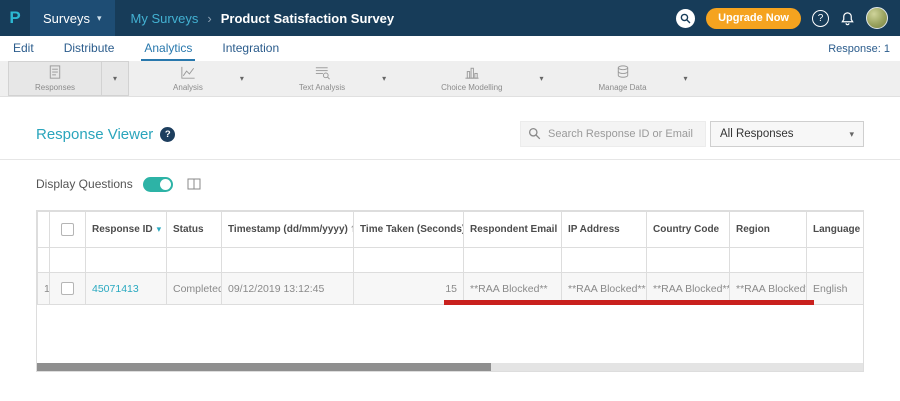 This screenshot has width=900, height=401. I want to click on choice-modelling-button: Choice Modelling, so click(471, 78).